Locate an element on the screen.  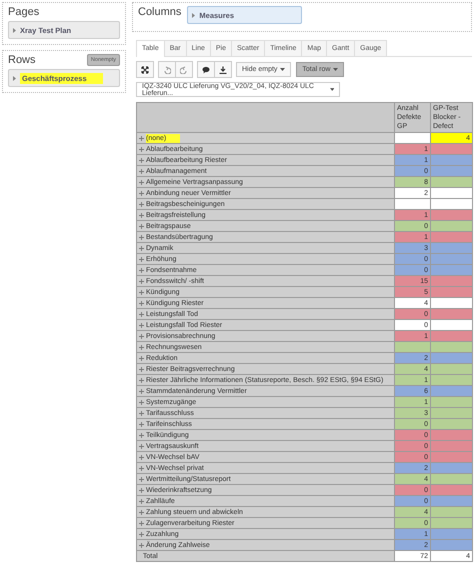
panel-title: Columns is located at coordinates (160, 12).